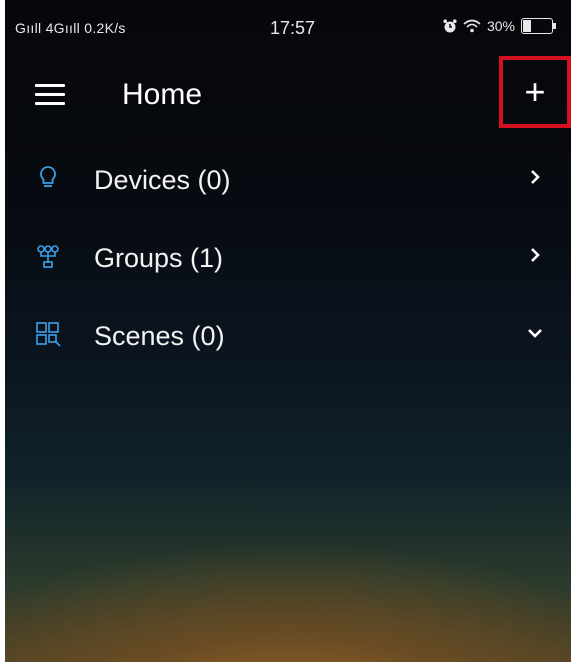 The image size is (575, 662). I want to click on list-item-label: Scenes (0), so click(159, 336).